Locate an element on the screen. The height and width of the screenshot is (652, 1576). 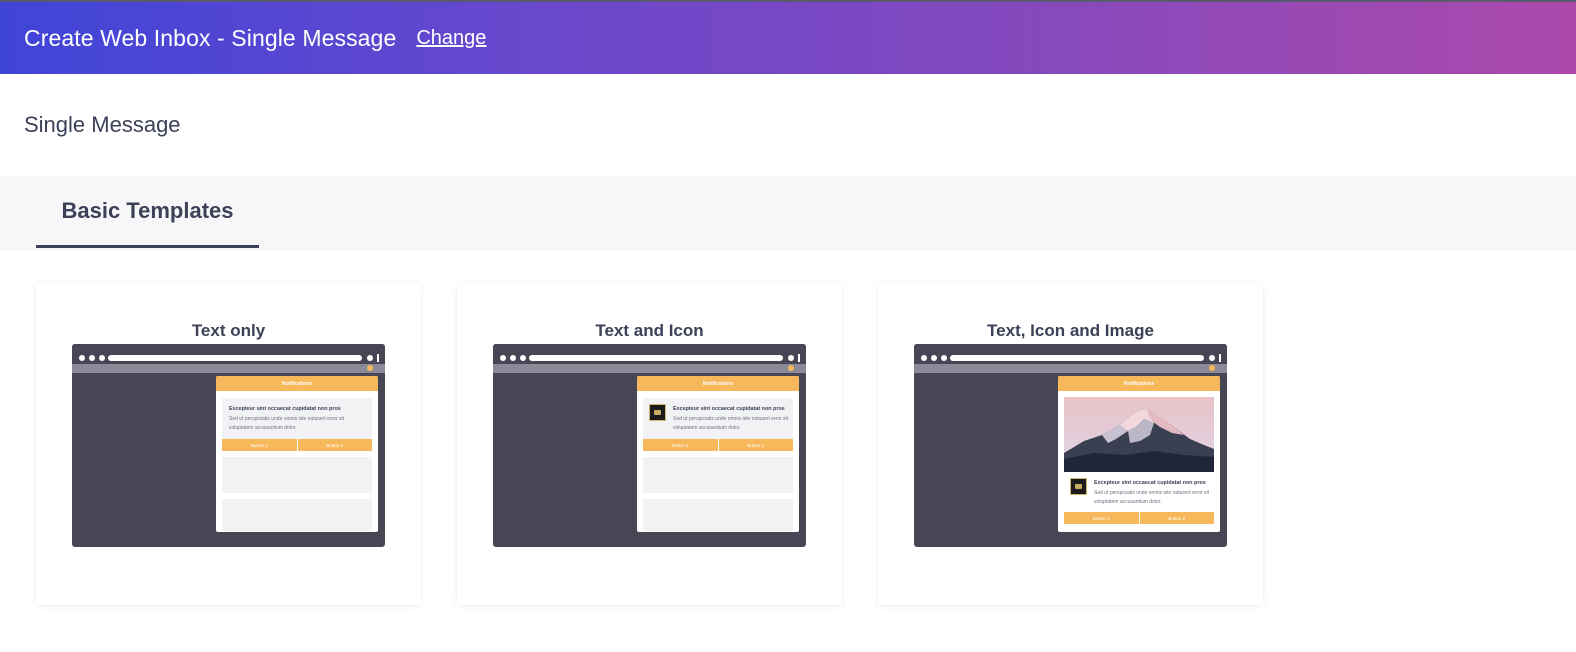
page-title: Create Web Inbox - Single Message is located at coordinates (210, 37).